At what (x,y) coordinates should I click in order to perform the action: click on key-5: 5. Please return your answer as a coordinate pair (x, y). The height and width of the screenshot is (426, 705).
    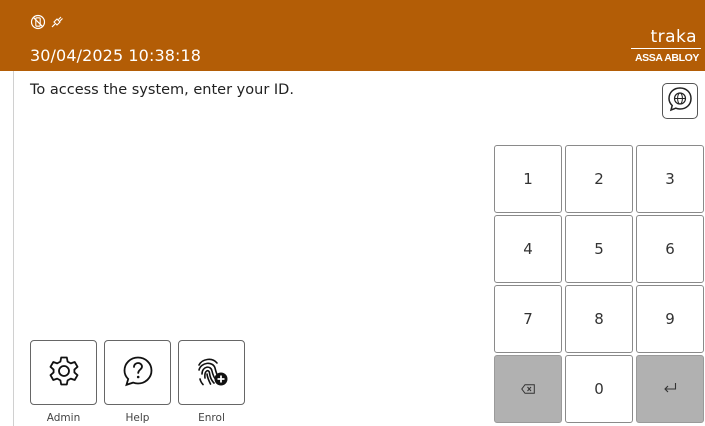
    Looking at the image, I should click on (599, 249).